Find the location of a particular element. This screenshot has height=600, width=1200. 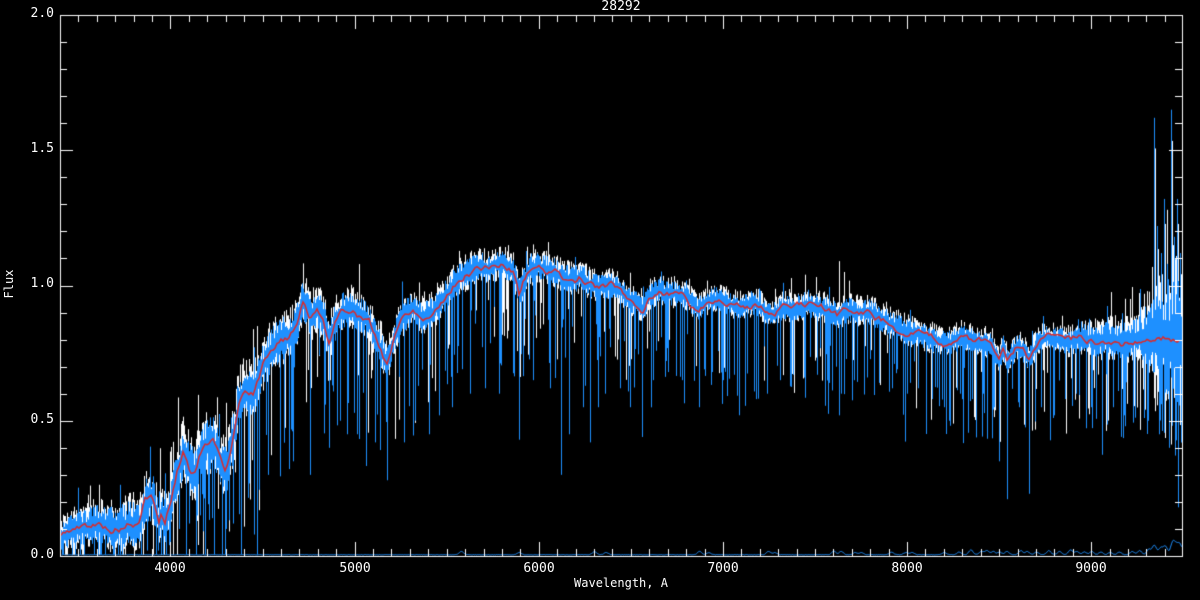

y-tick-label: 1.0 is located at coordinates (42, 283).